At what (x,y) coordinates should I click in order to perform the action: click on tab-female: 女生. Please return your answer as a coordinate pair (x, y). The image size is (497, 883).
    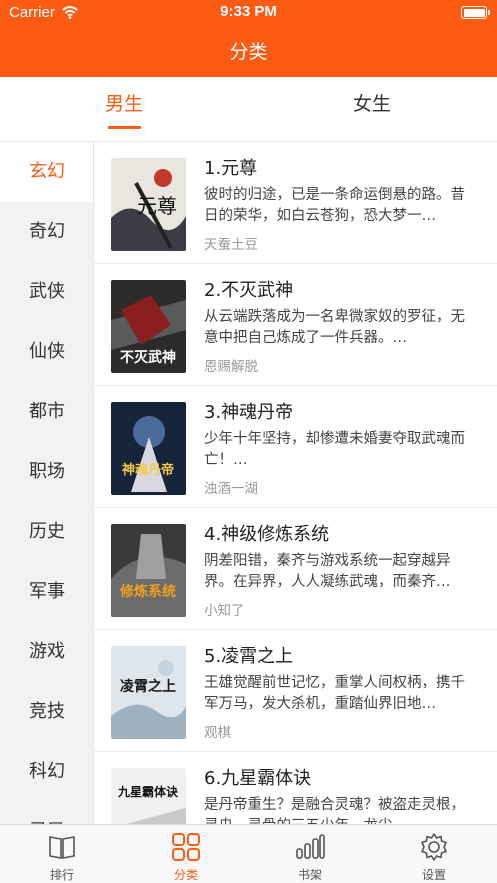
    Looking at the image, I should click on (372, 109).